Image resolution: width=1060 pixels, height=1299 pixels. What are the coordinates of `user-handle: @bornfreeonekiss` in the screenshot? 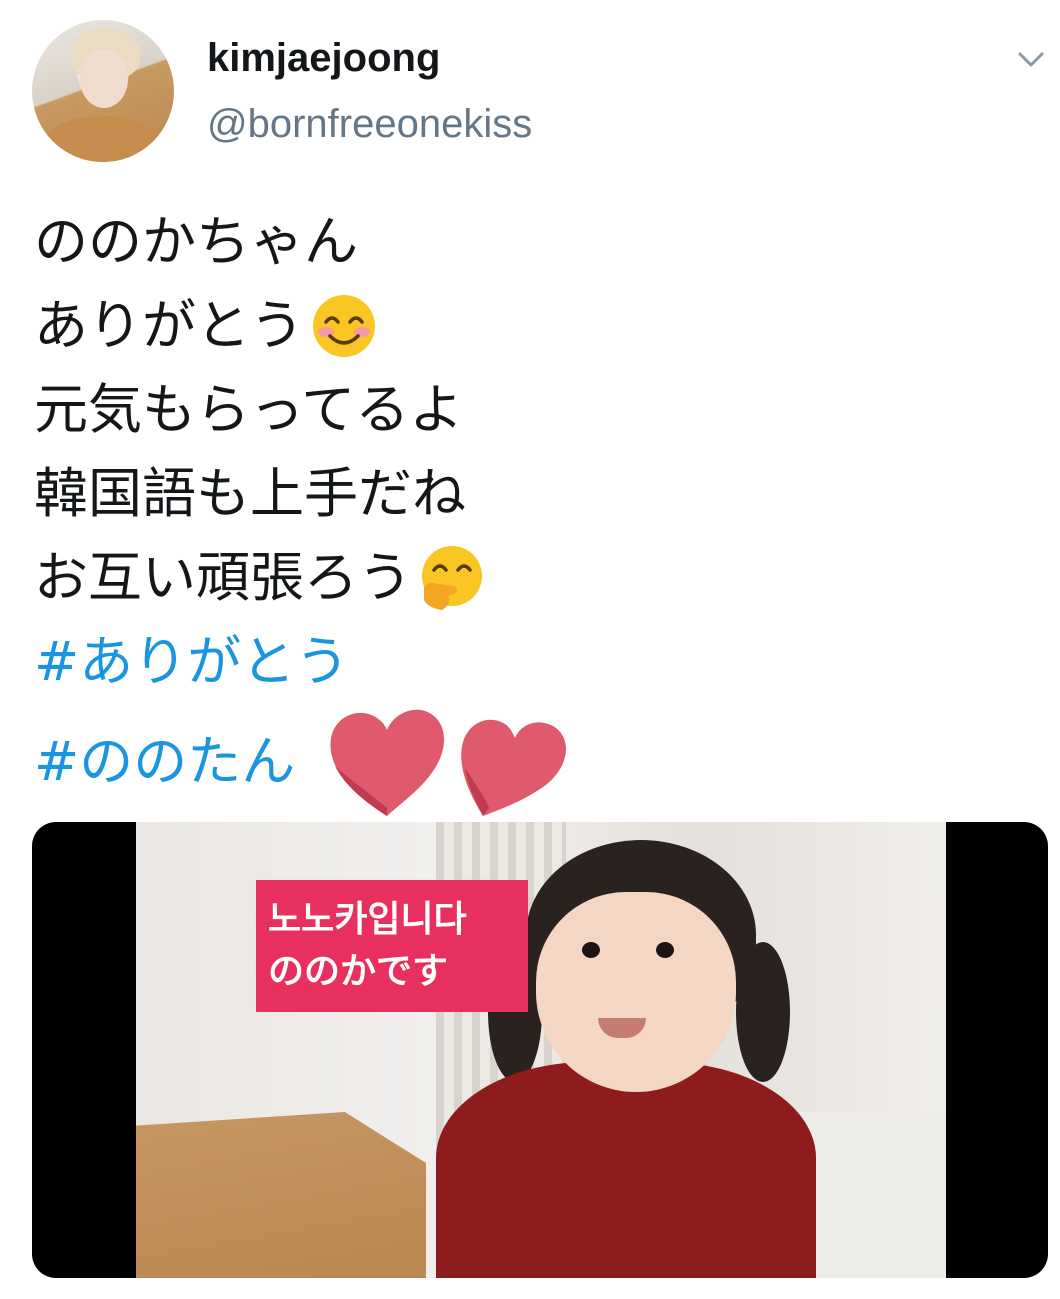 It's located at (369, 124).